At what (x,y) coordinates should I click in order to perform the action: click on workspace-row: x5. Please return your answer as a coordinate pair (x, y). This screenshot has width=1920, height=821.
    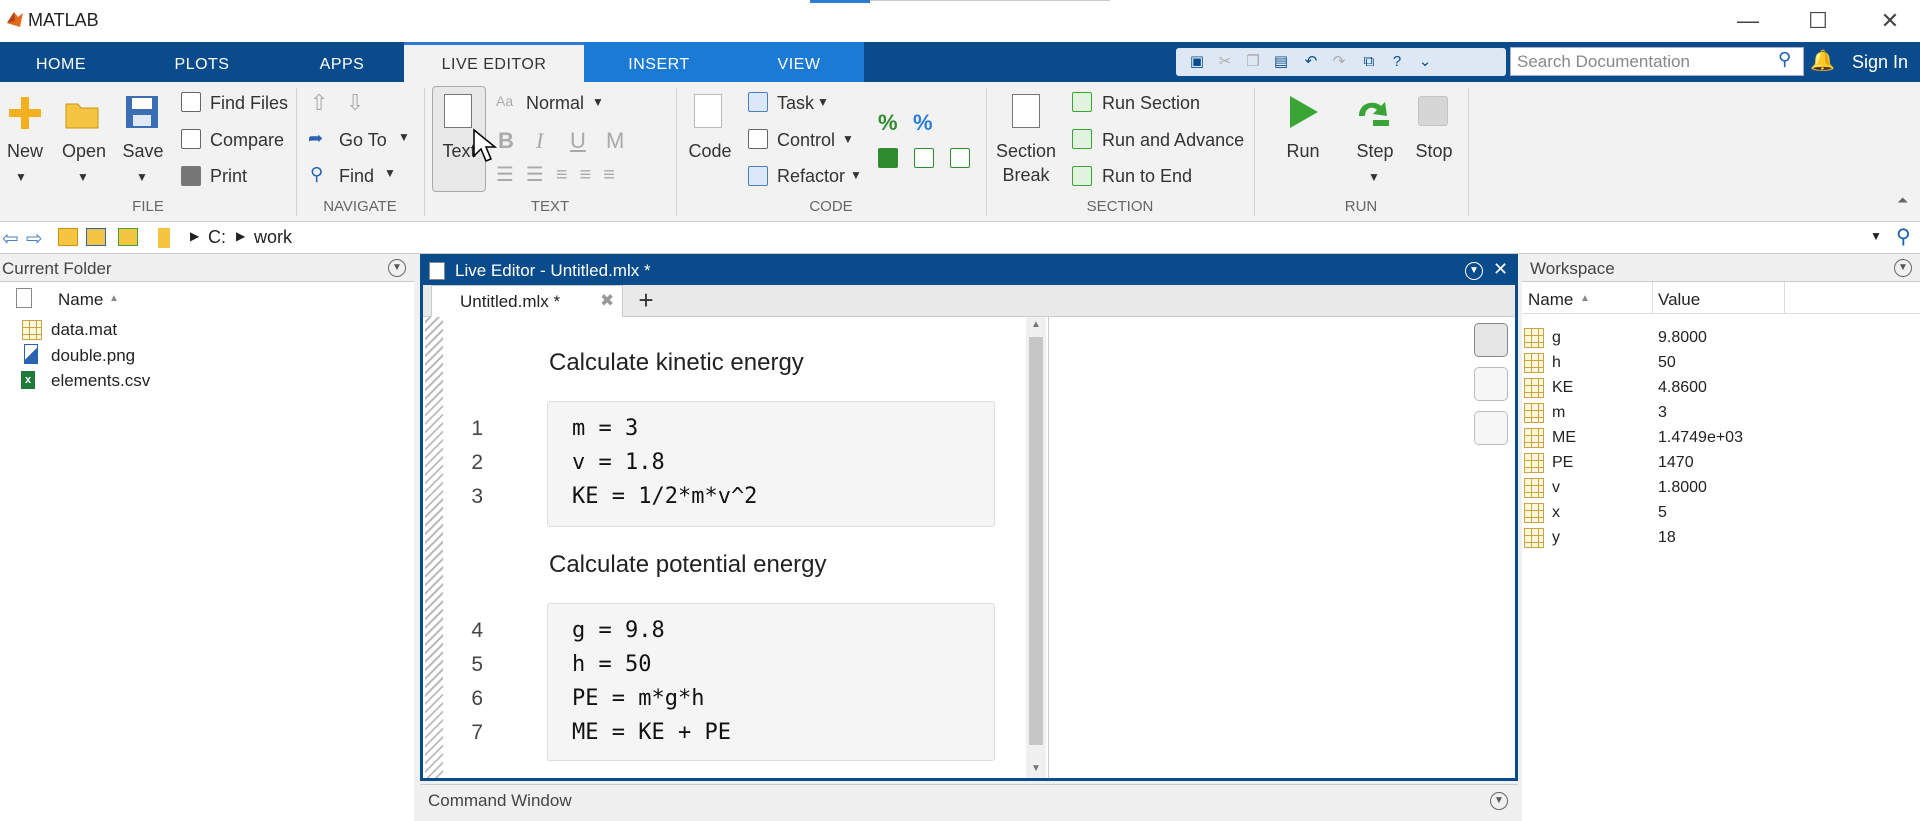
    Looking at the image, I should click on (1721, 515).